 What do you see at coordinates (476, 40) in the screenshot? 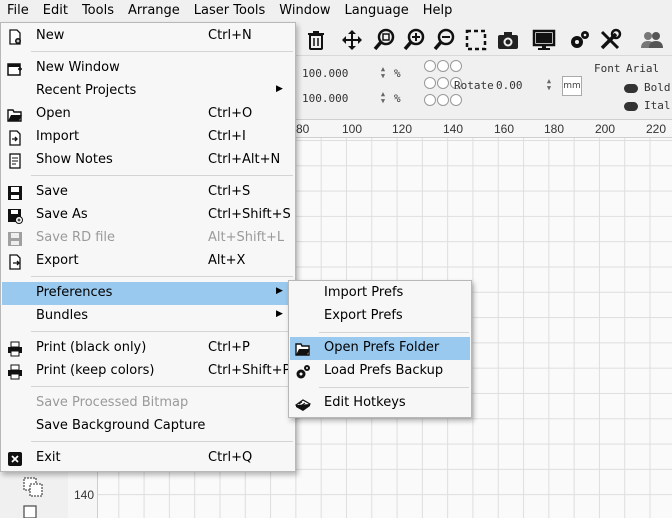
I see `select-frame-icon` at bounding box center [476, 40].